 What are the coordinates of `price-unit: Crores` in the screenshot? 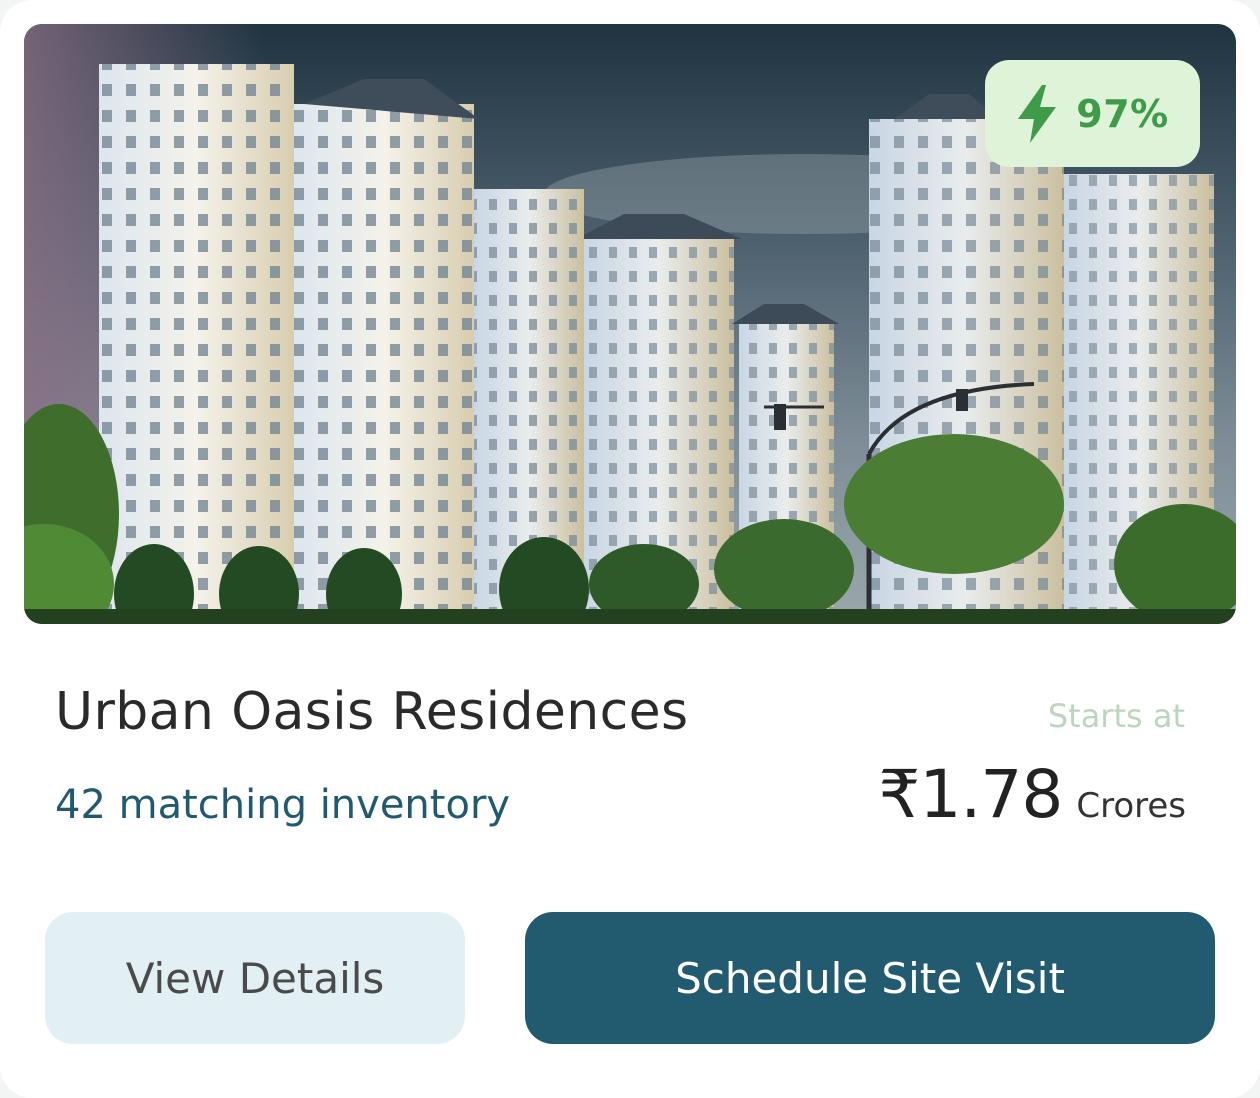 It's located at (1131, 806).